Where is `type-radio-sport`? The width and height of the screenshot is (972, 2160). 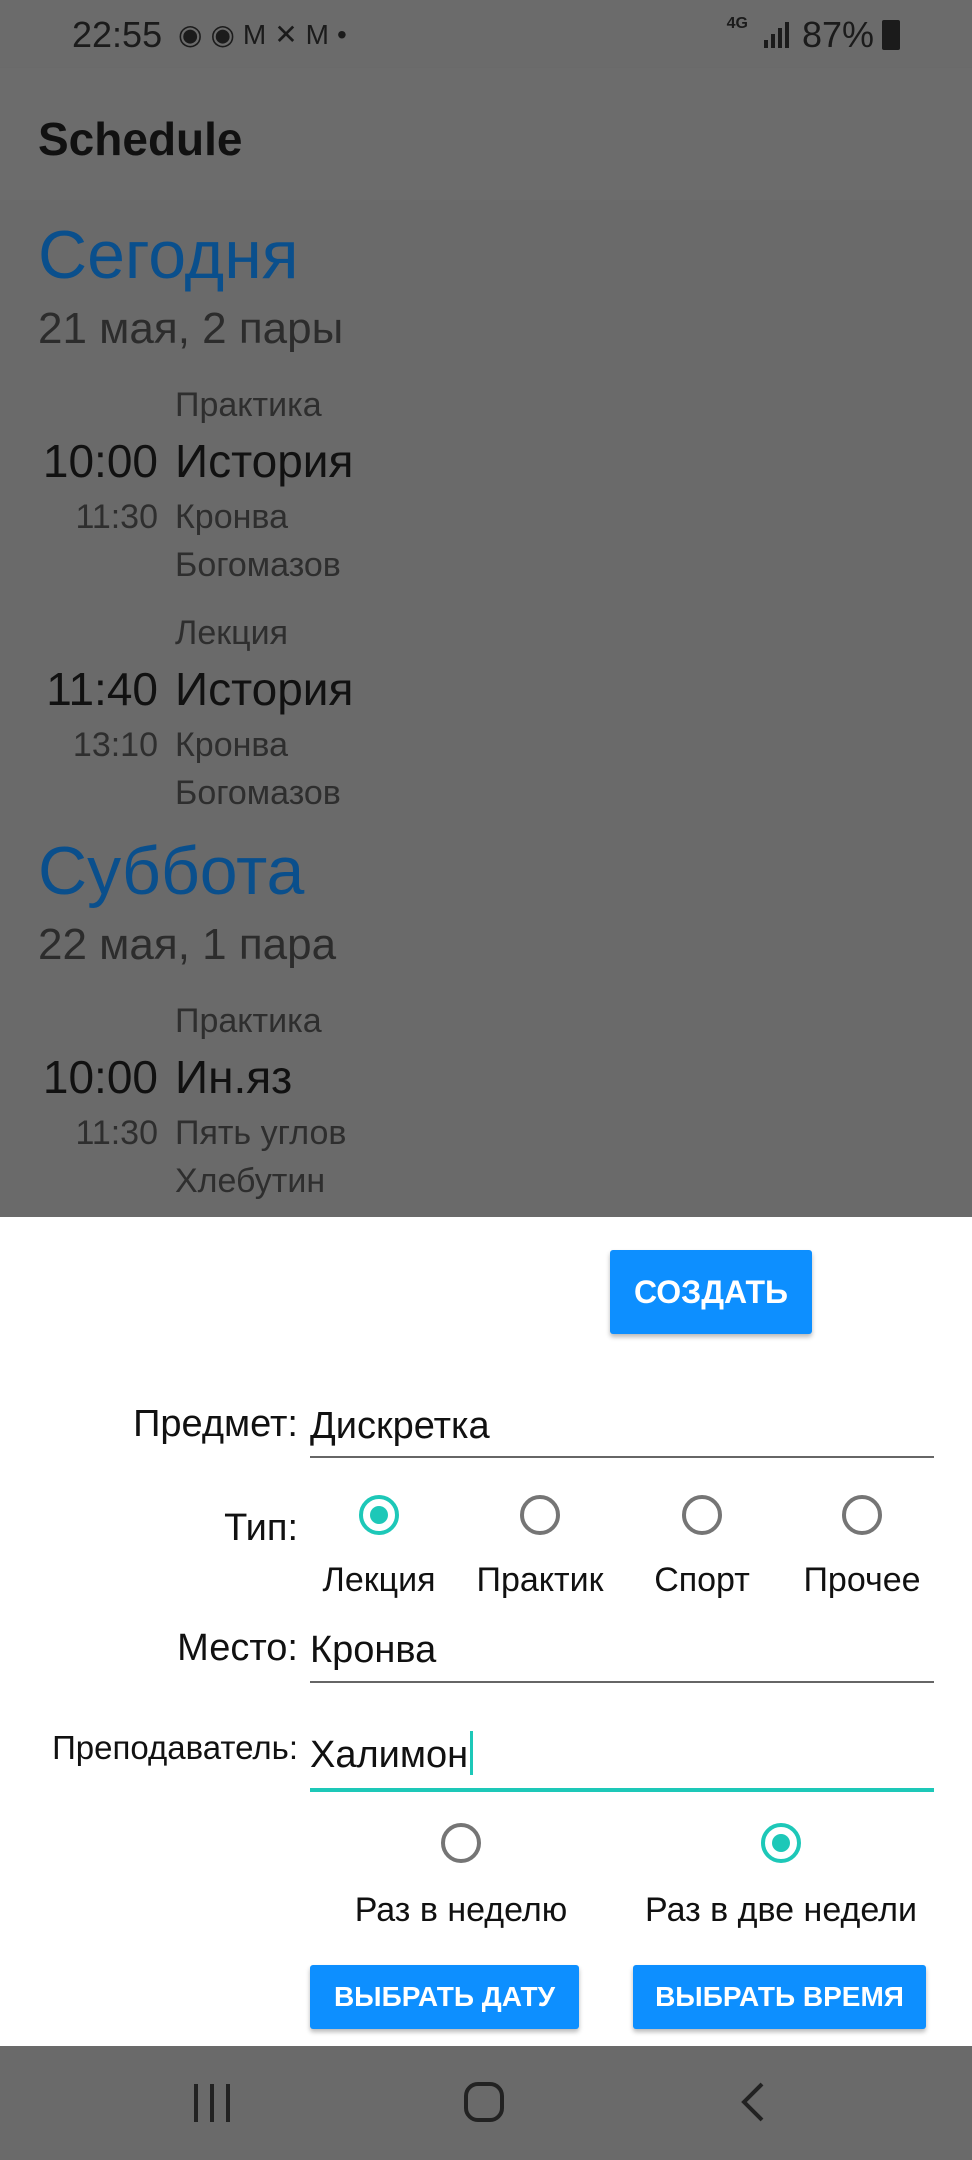
type-radio-sport is located at coordinates (702, 1515).